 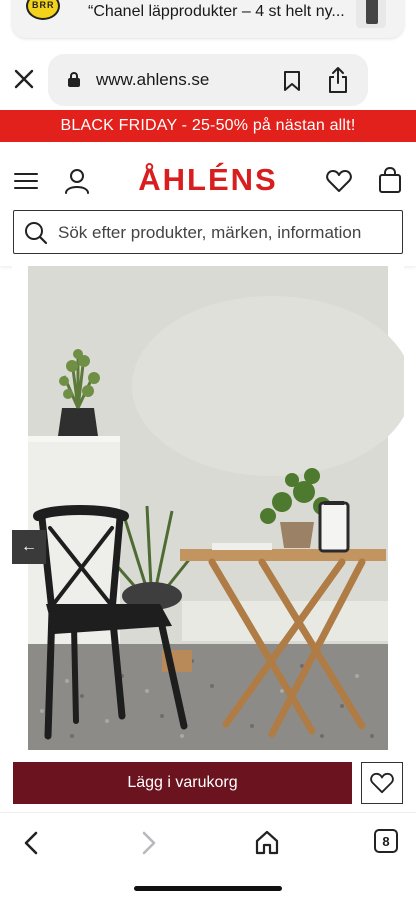 I want to click on forward-icon, so click(x=149, y=843).